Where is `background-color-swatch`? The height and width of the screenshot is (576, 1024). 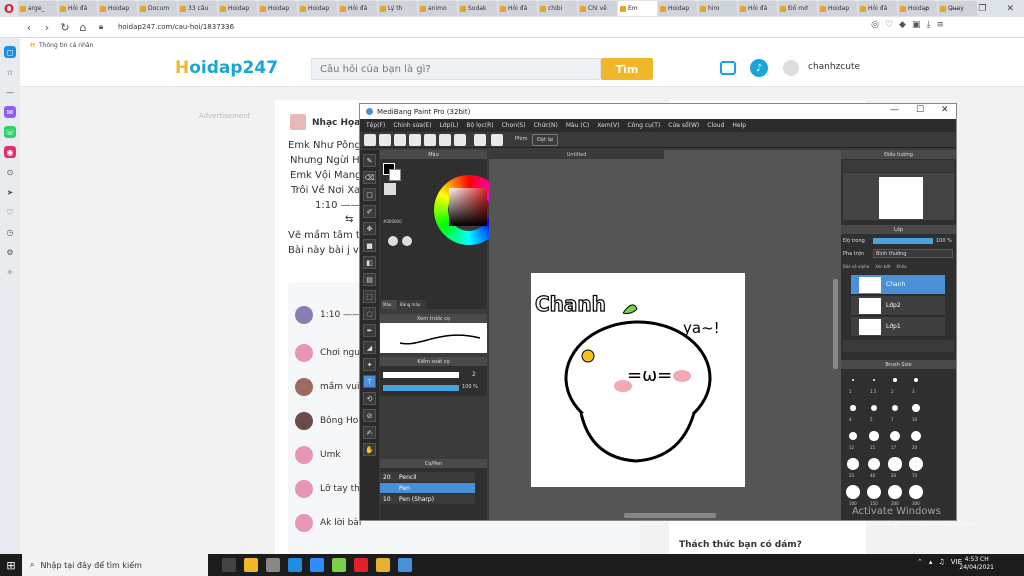
background-color-swatch is located at coordinates (395, 175).